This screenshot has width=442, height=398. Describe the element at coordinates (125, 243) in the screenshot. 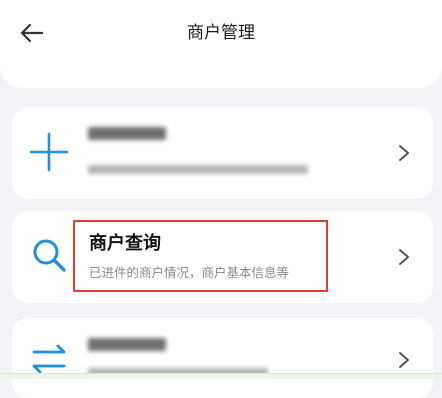

I see `card-title: 商户查询` at that location.